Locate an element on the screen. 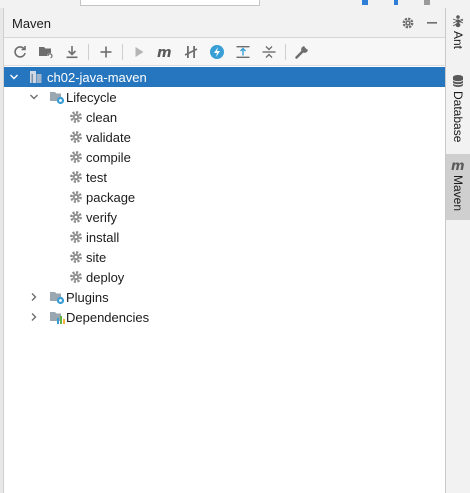 The image size is (470, 493). database-icon is located at coordinates (458, 81).